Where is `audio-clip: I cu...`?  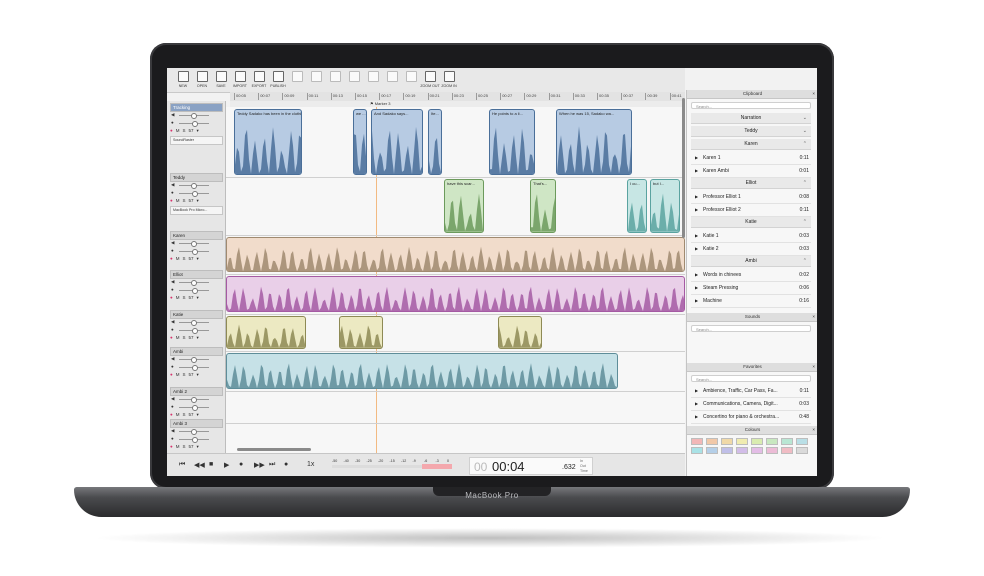 audio-clip: I cu... is located at coordinates (637, 206).